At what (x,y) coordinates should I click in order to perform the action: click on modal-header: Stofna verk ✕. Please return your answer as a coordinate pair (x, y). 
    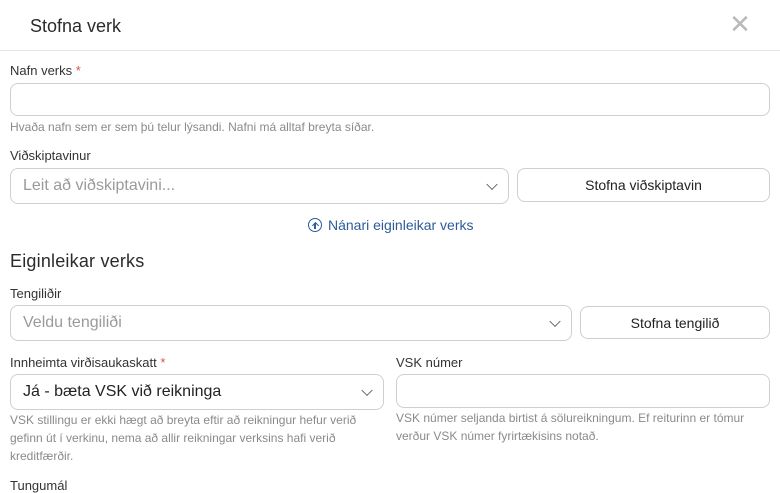
    Looking at the image, I should click on (390, 25).